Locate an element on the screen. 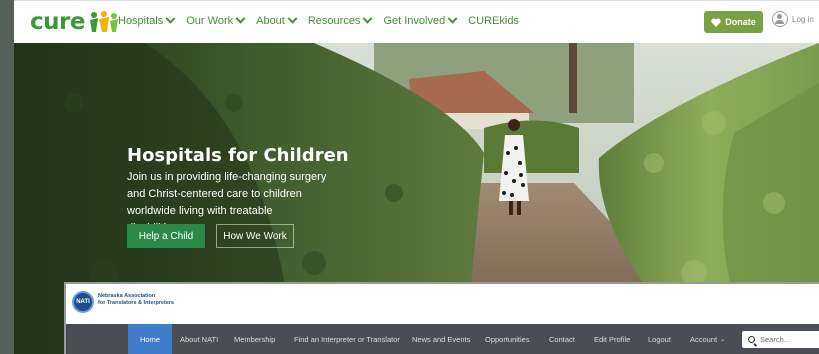  nati-nav-home: Home is located at coordinates (150, 339).